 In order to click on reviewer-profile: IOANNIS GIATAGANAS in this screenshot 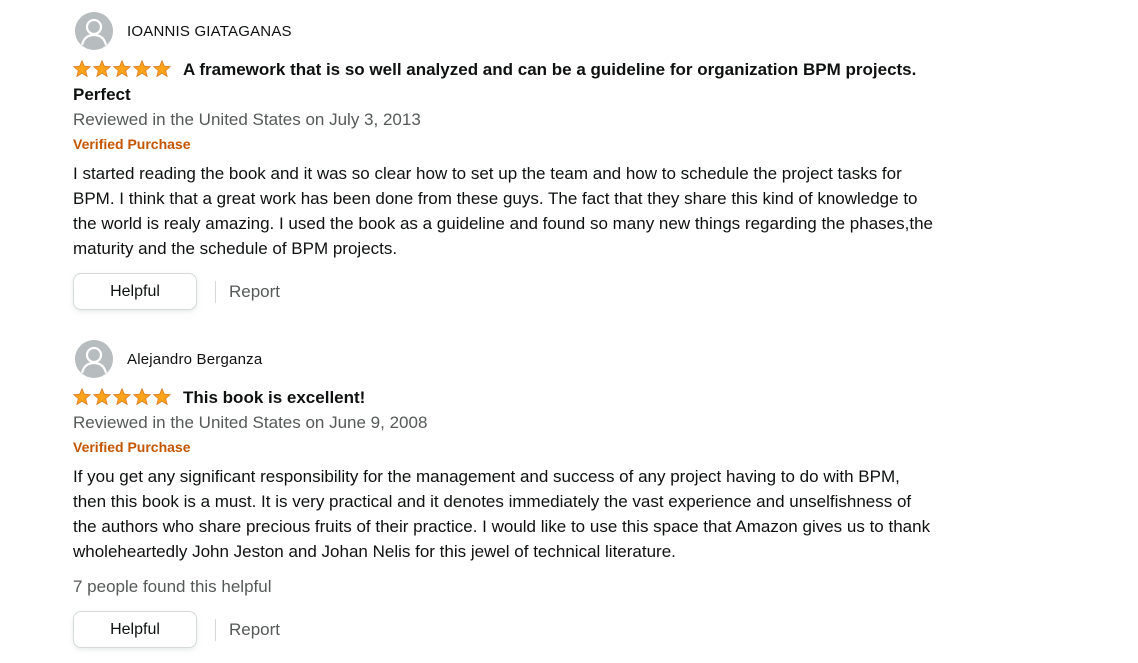, I will do `click(503, 31)`.